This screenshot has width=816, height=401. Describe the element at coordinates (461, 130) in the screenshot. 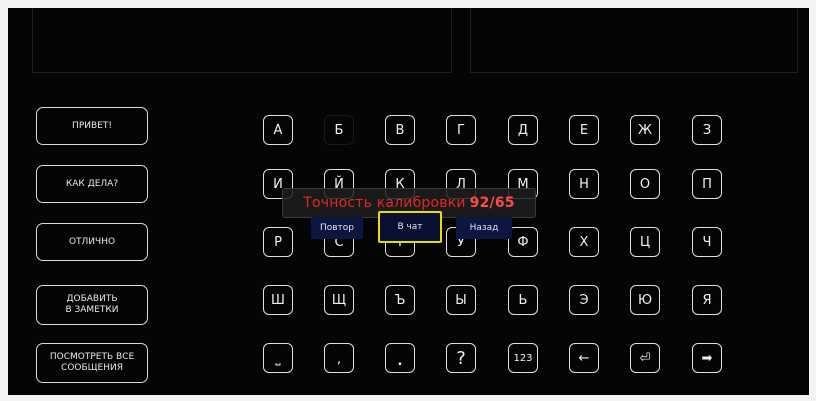

I see `key-ge: Г` at that location.